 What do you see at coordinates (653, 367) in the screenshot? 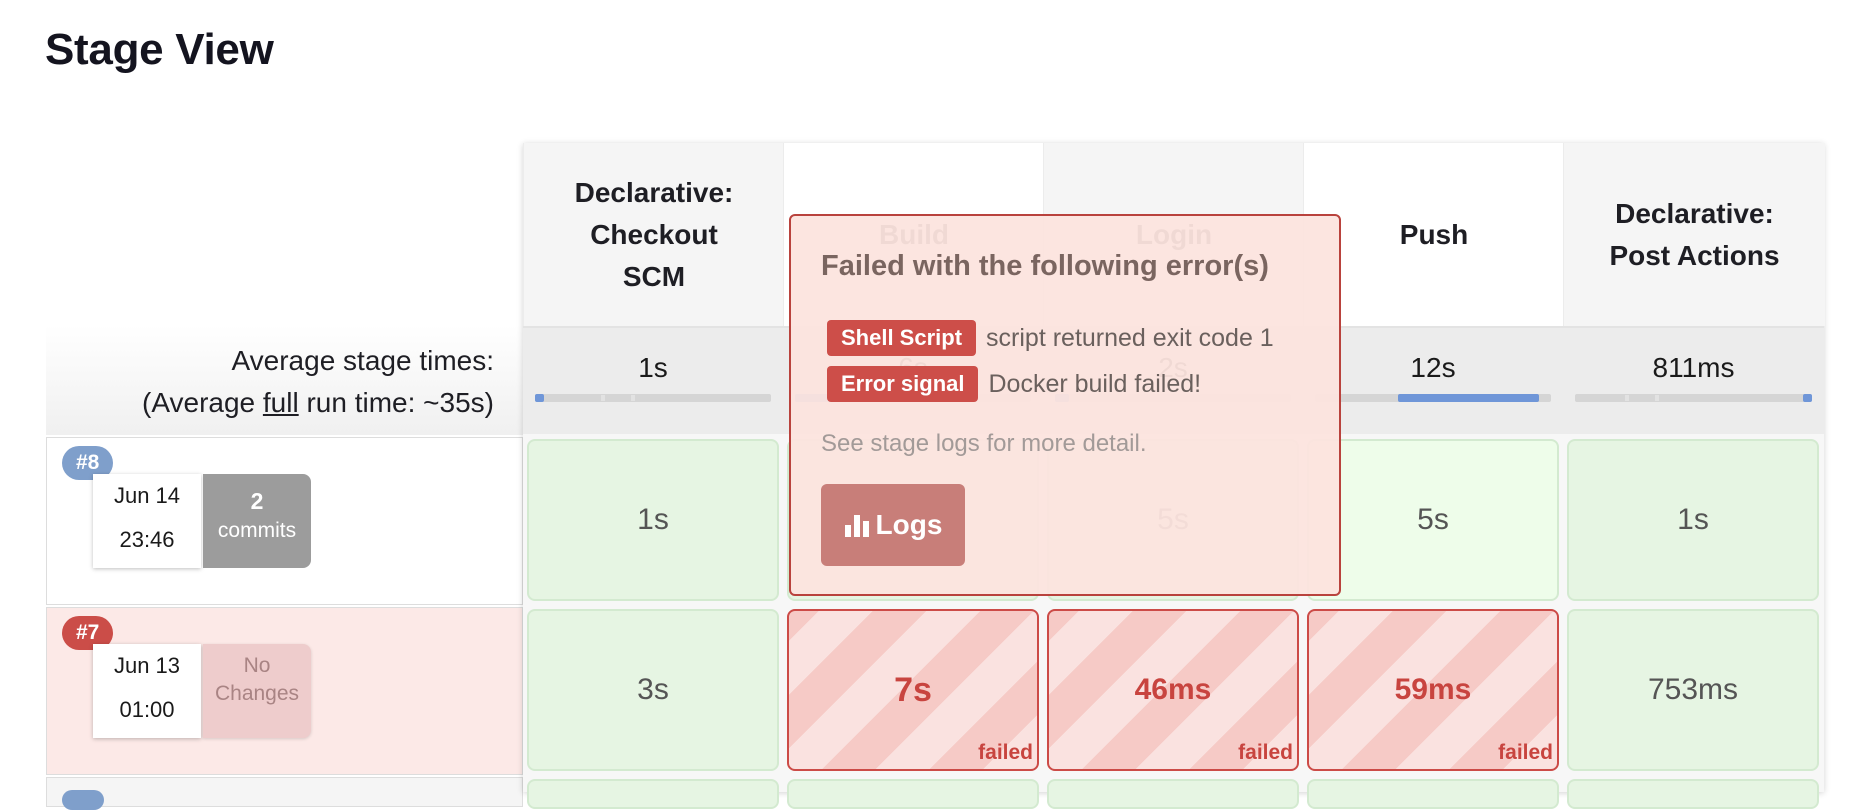
I see `stage-average-value: 1s` at bounding box center [653, 367].